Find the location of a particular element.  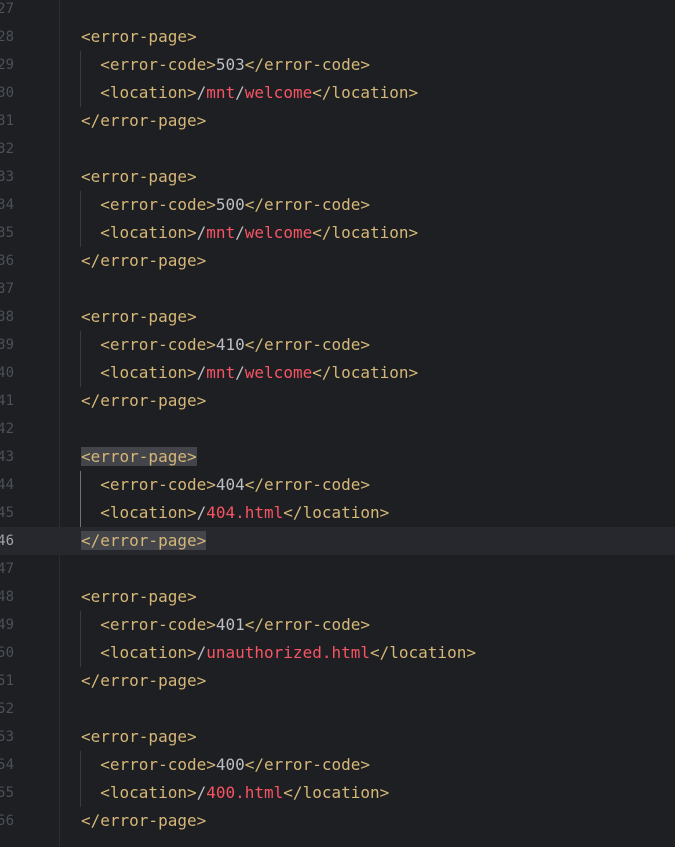

code-line: 54 <error-code>400</error-code> is located at coordinates (337, 765).